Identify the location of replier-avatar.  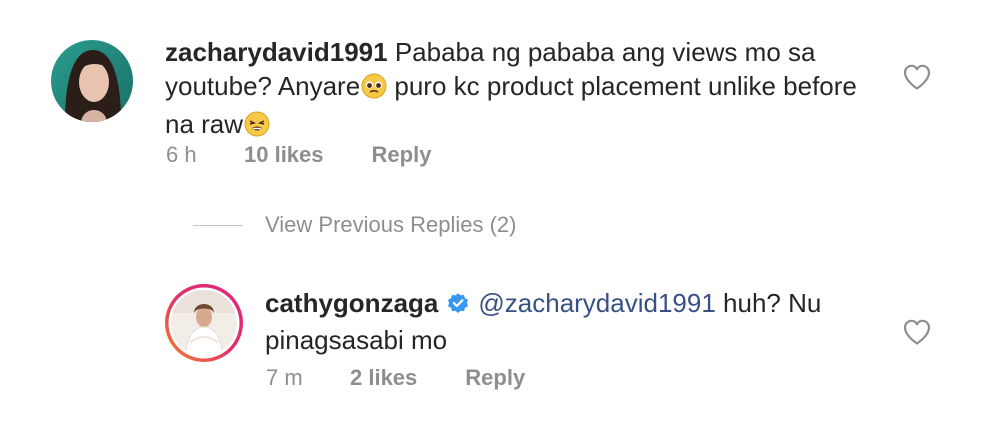
(204, 323).